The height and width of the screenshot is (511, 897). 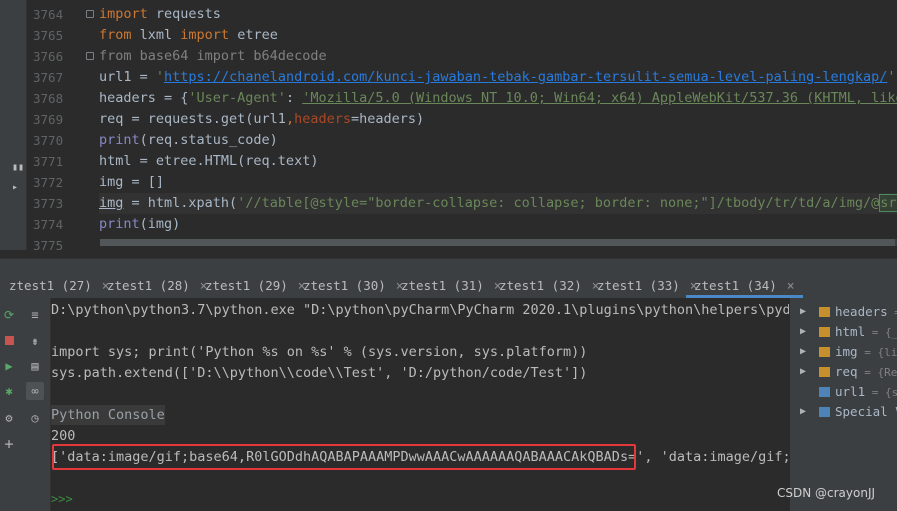 What do you see at coordinates (744, 285) in the screenshot?
I see `tab-ztest1-34: ztest1 (34) ×` at bounding box center [744, 285].